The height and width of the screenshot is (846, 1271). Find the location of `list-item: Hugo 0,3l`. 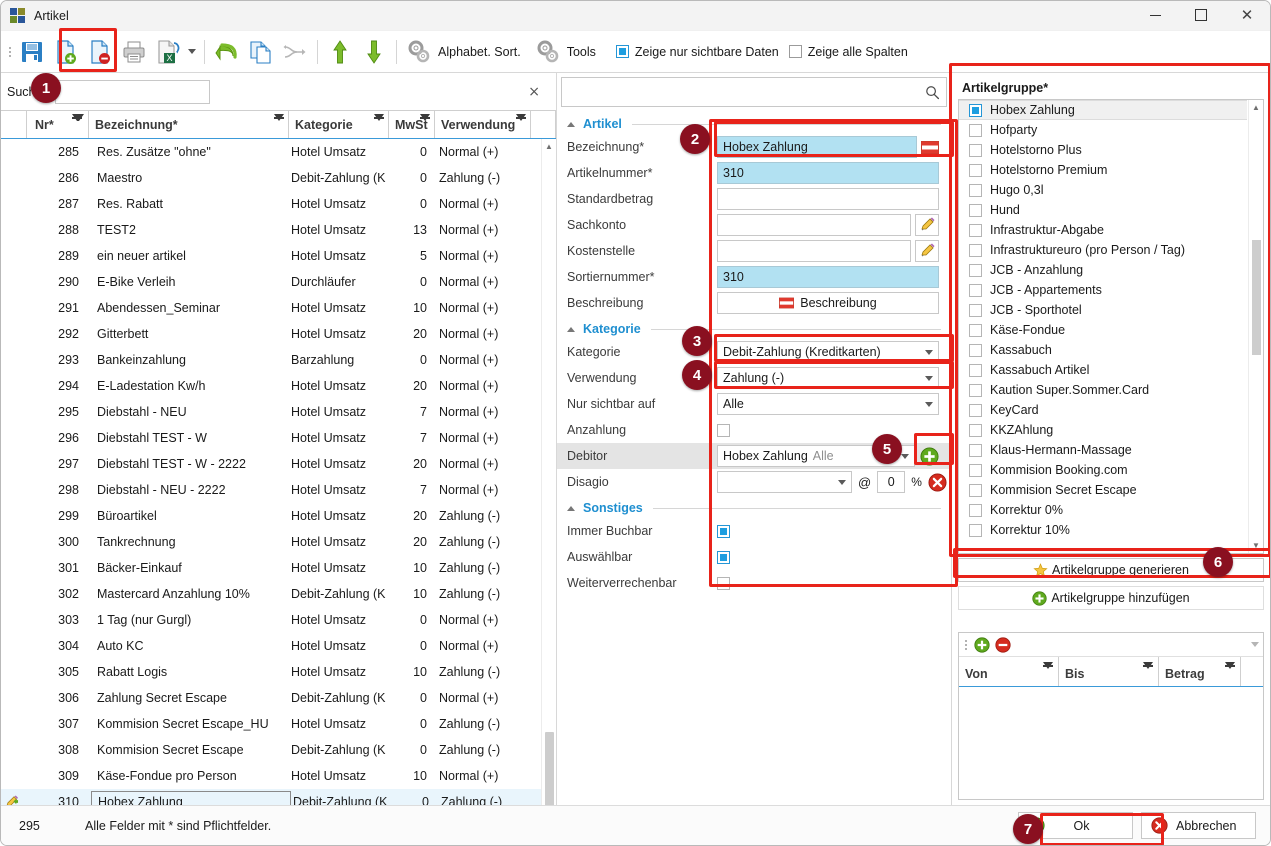

list-item: Hugo 0,3l is located at coordinates (1103, 190).